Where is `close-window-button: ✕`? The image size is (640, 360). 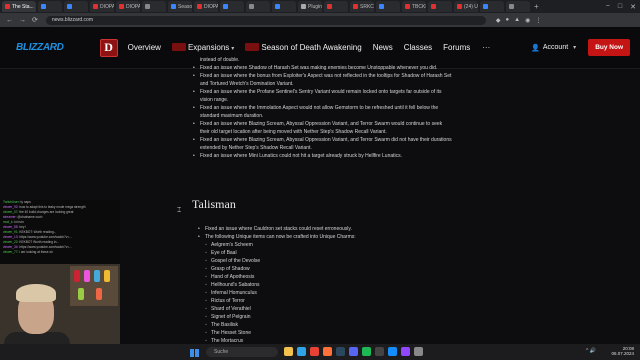
close-window-button: ✕ is located at coordinates (633, 7).